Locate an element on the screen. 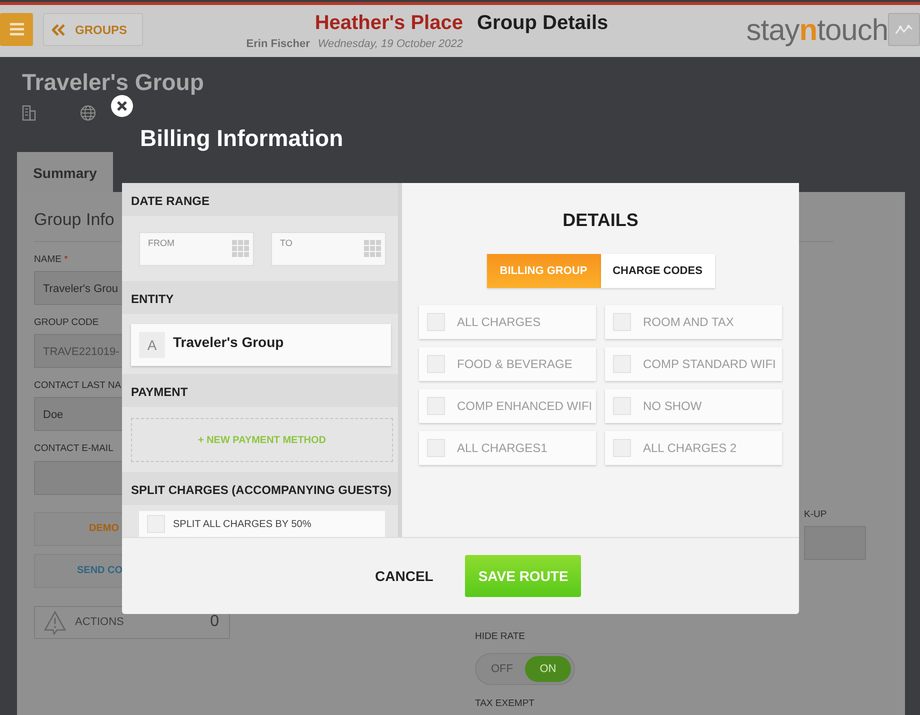  charge-option: COMP STANDARD WIFI is located at coordinates (693, 364).